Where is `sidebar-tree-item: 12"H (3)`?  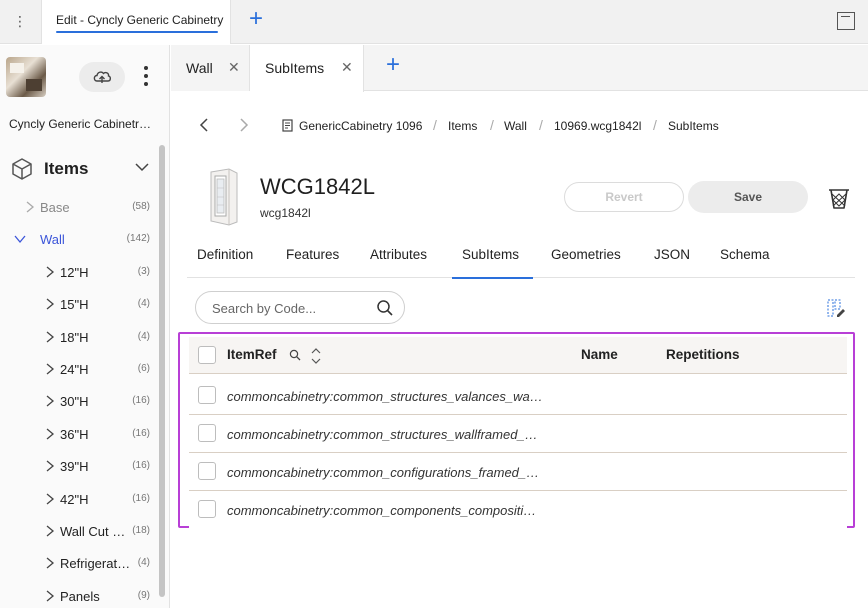 sidebar-tree-item: 12"H (3) is located at coordinates (78, 272).